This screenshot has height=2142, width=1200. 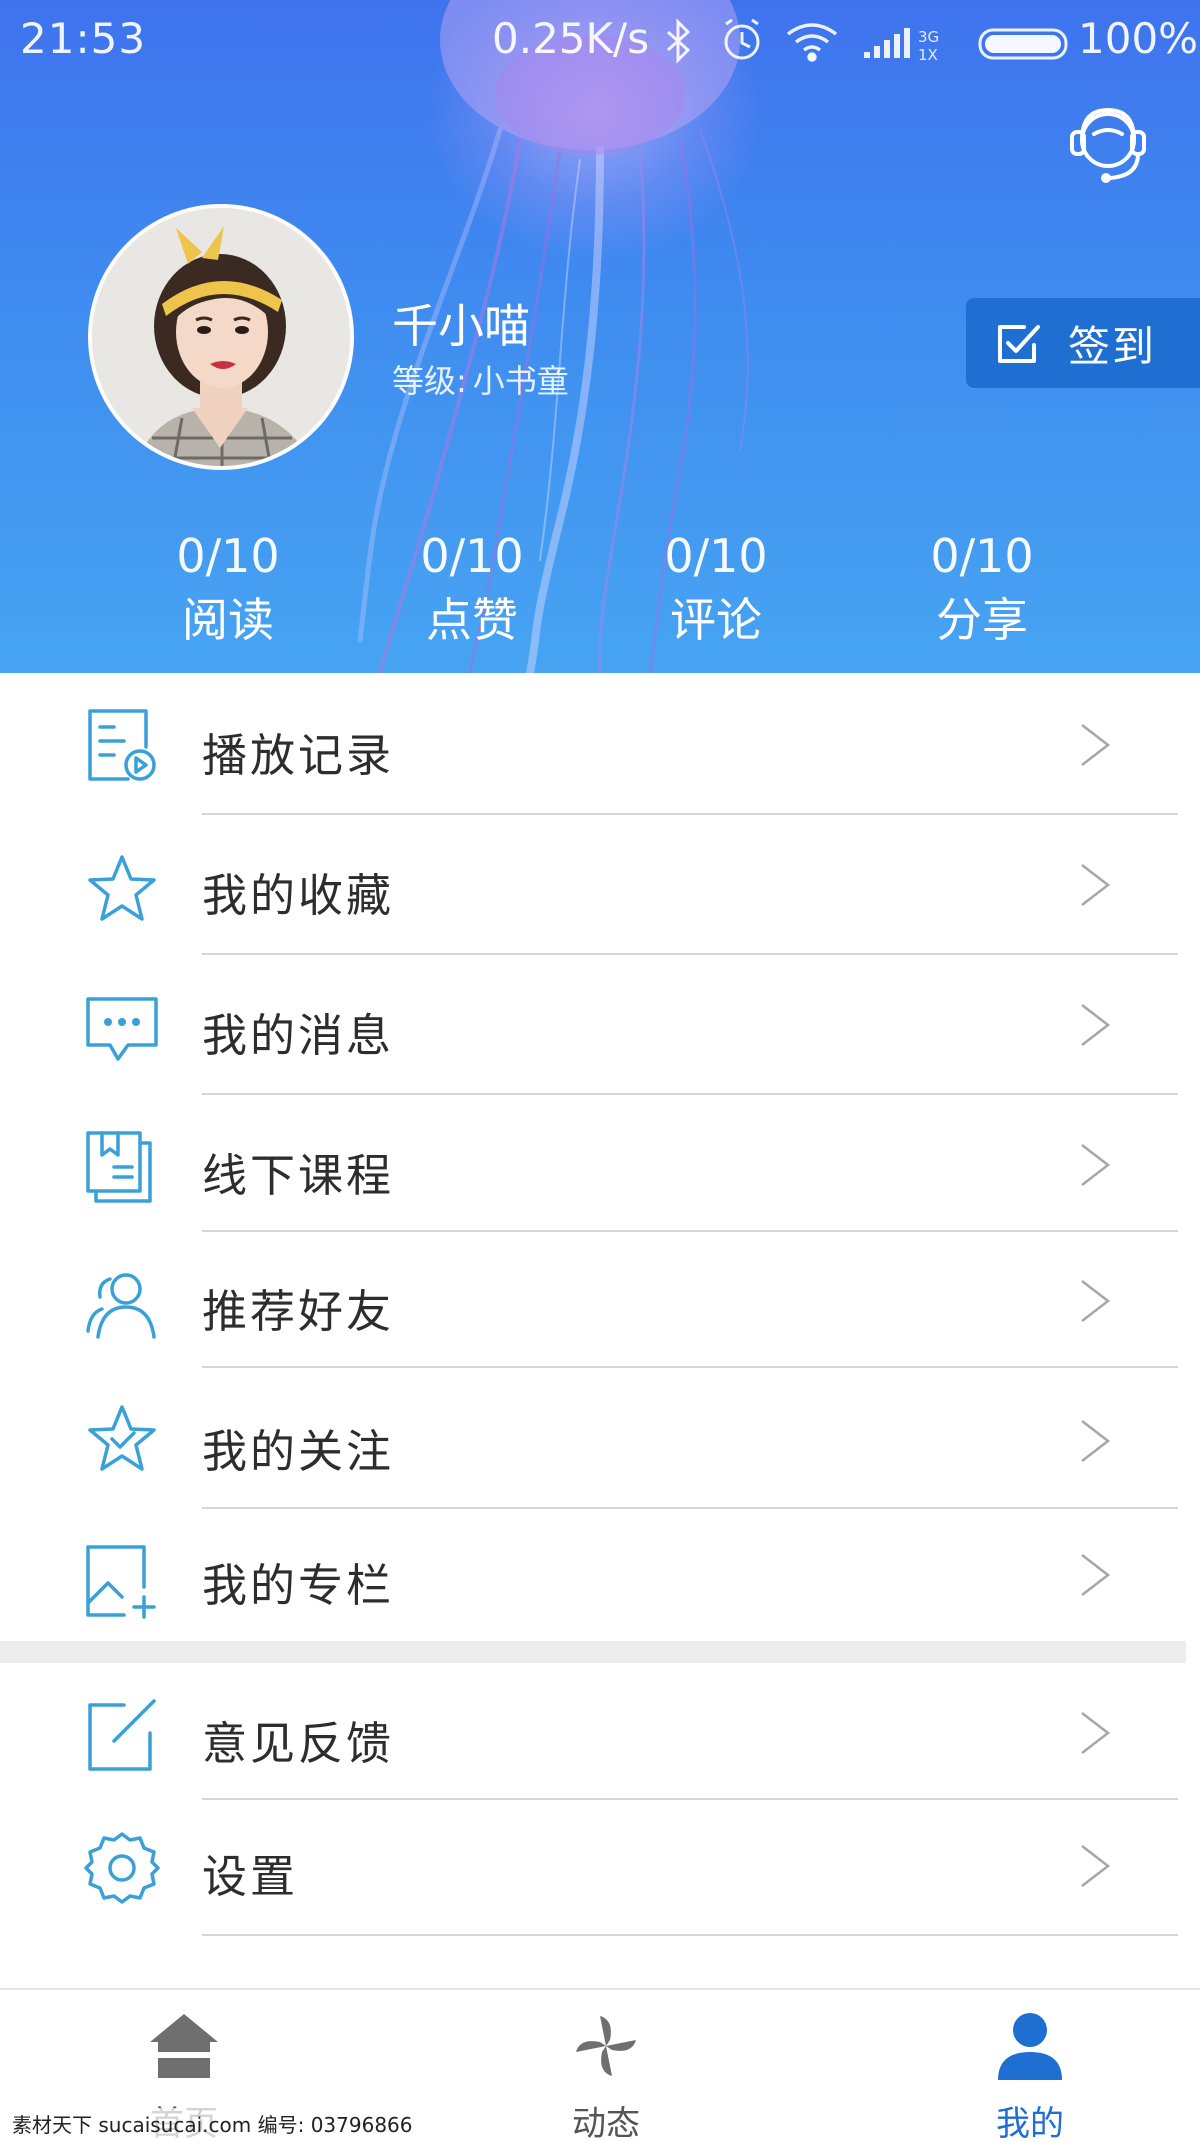 What do you see at coordinates (122, 1438) in the screenshot?
I see `star-check-icon` at bounding box center [122, 1438].